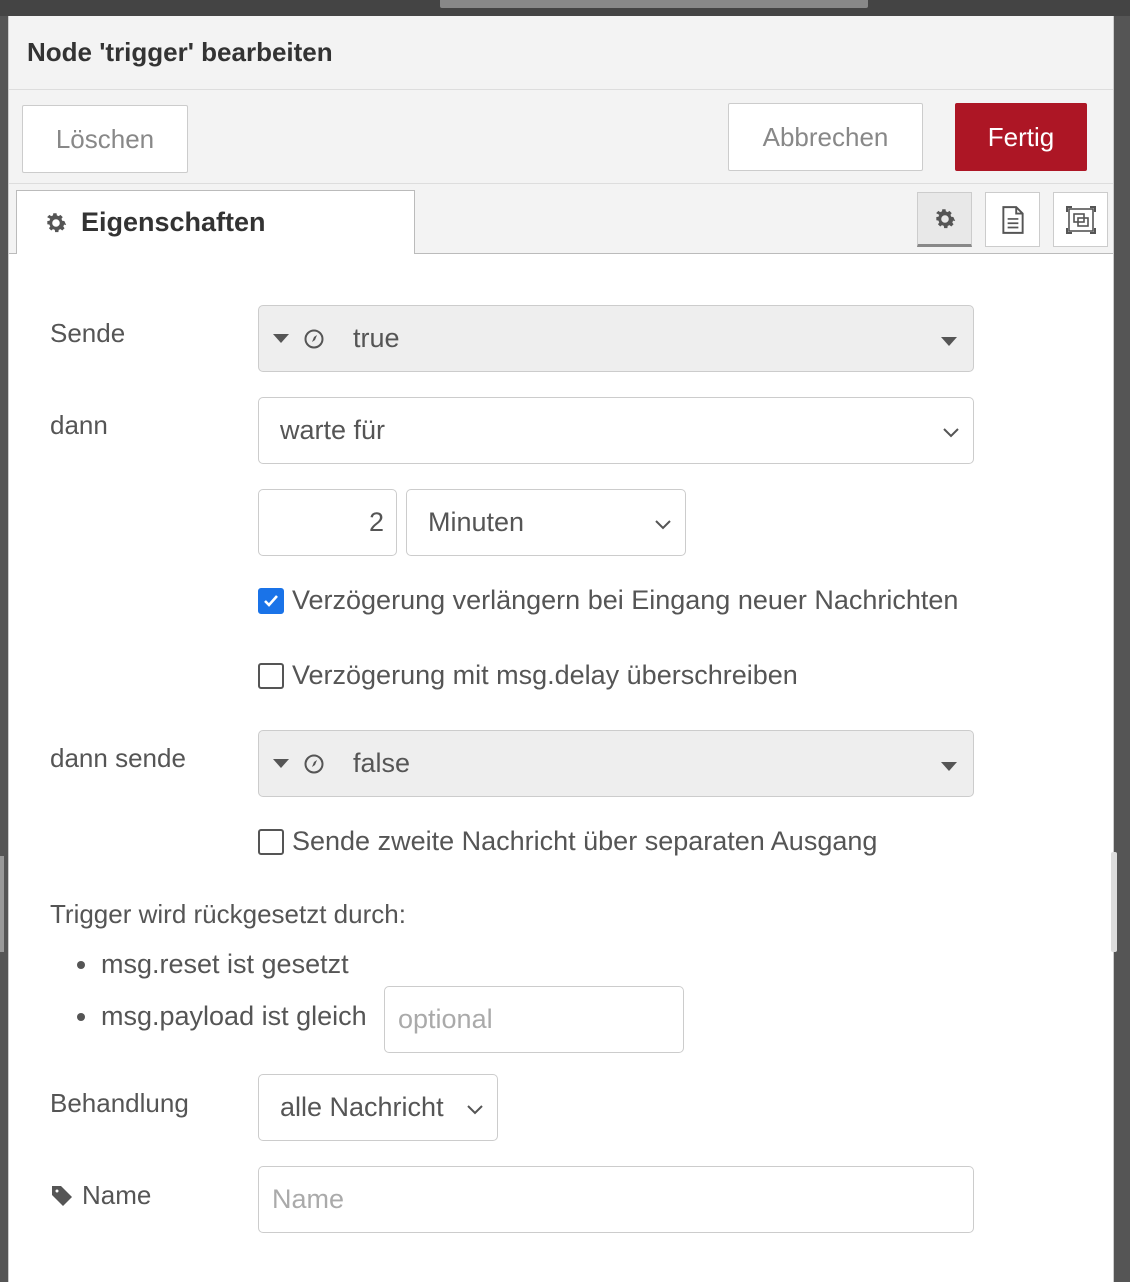  Describe the element at coordinates (79, 425) in the screenshot. I see `then-label: dann` at that location.